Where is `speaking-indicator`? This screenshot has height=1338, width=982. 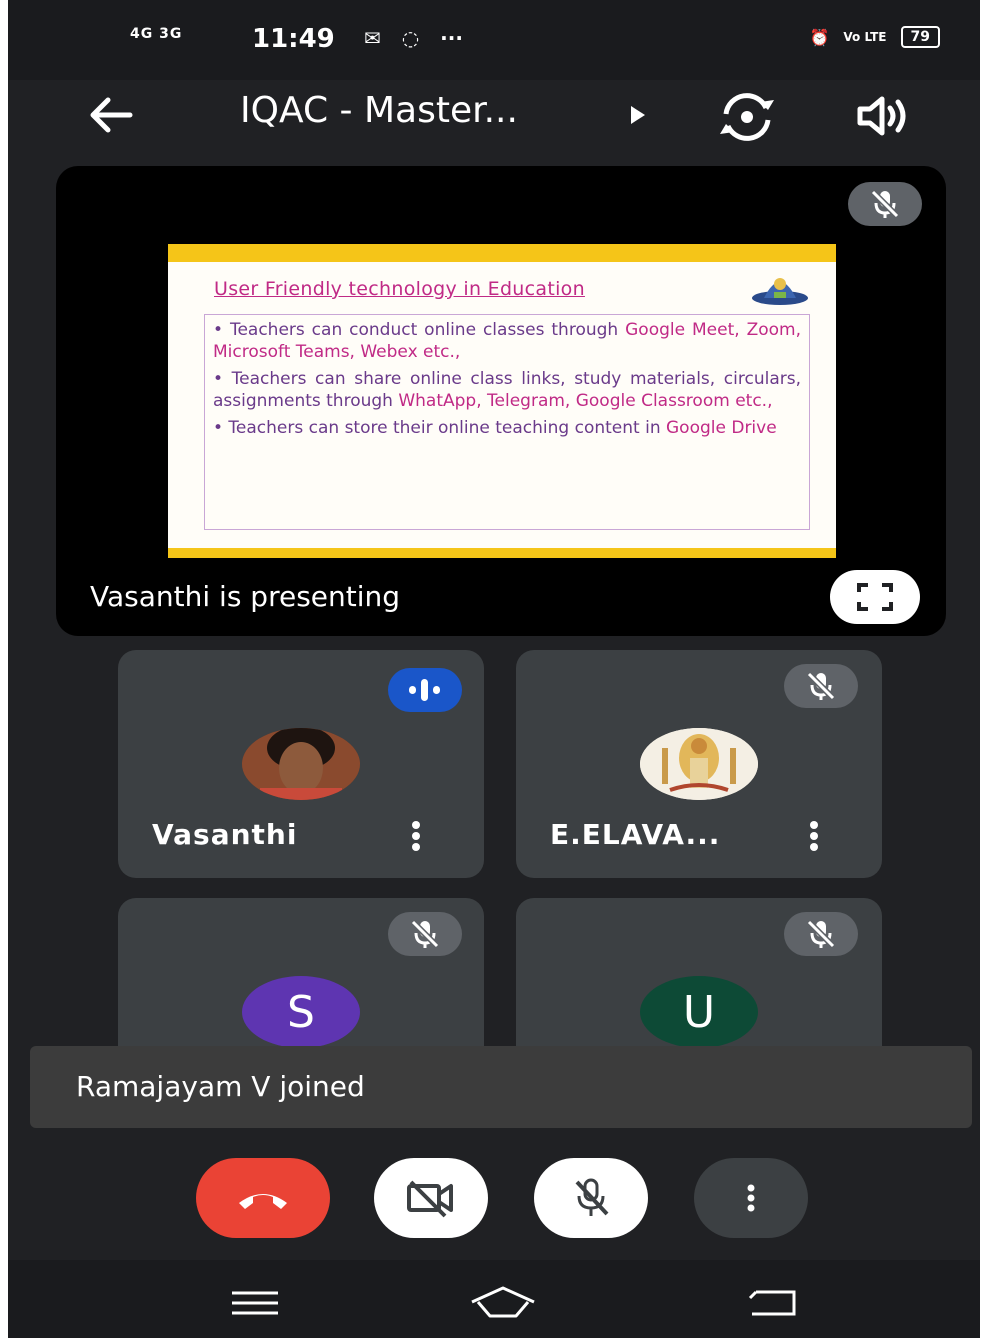 speaking-indicator is located at coordinates (425, 690).